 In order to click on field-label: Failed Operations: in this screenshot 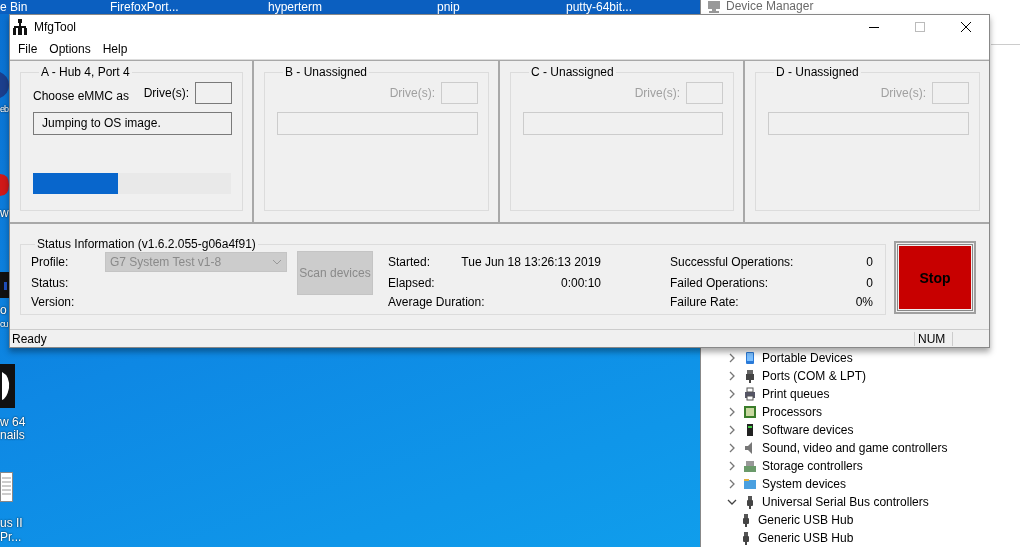, I will do `click(719, 283)`.